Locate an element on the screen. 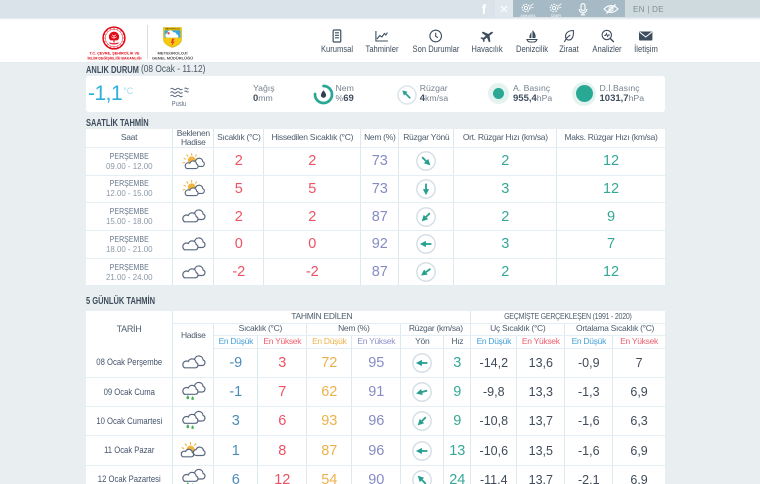 The image size is (760, 484). svg-text: GENEL MÜDÜRLÜĞÜ is located at coordinates (172, 57).